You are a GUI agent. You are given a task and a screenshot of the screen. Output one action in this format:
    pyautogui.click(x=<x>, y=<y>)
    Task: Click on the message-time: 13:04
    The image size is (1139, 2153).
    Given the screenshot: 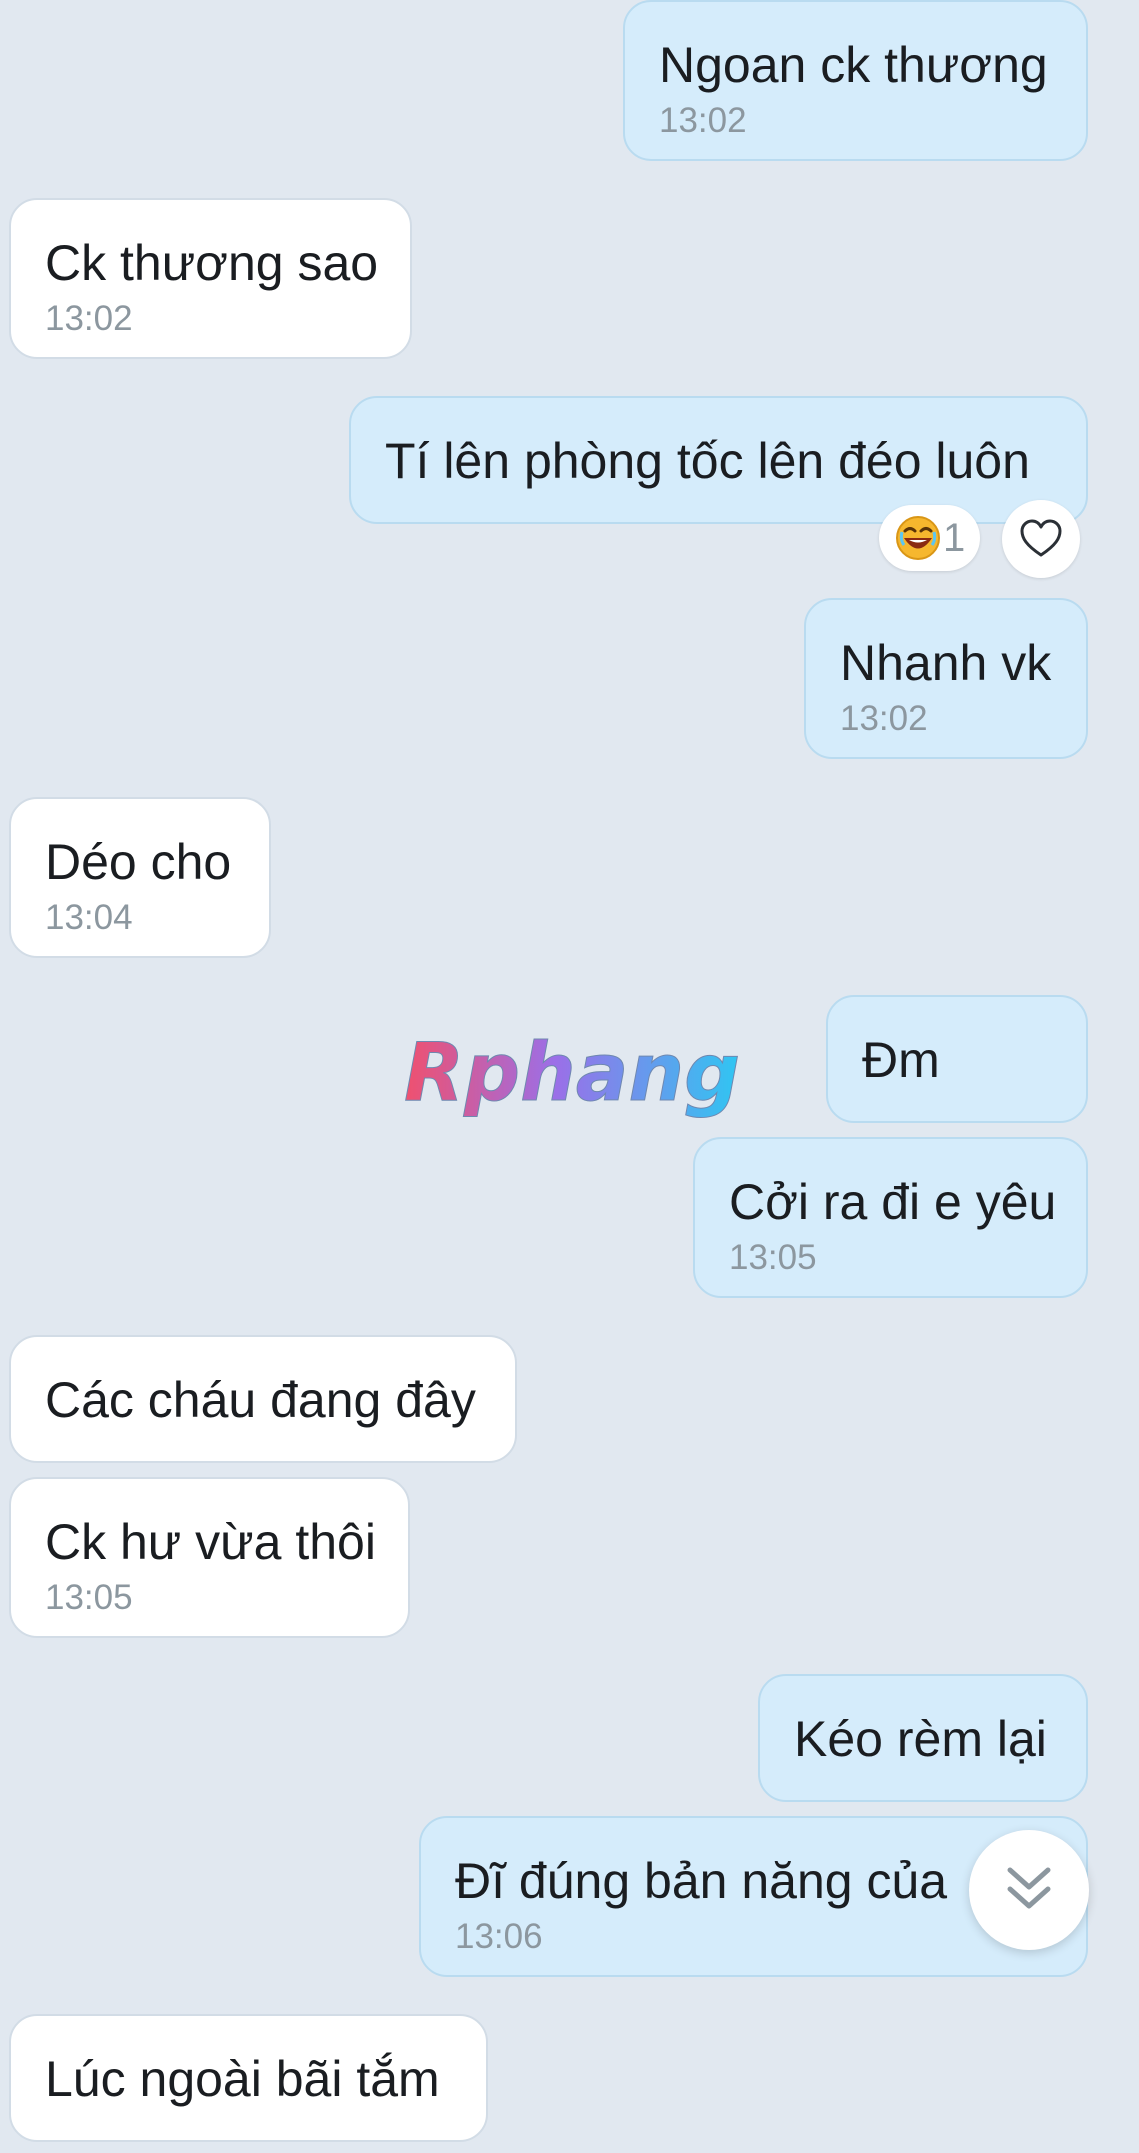 What is the action you would take?
    pyautogui.click(x=89, y=917)
    